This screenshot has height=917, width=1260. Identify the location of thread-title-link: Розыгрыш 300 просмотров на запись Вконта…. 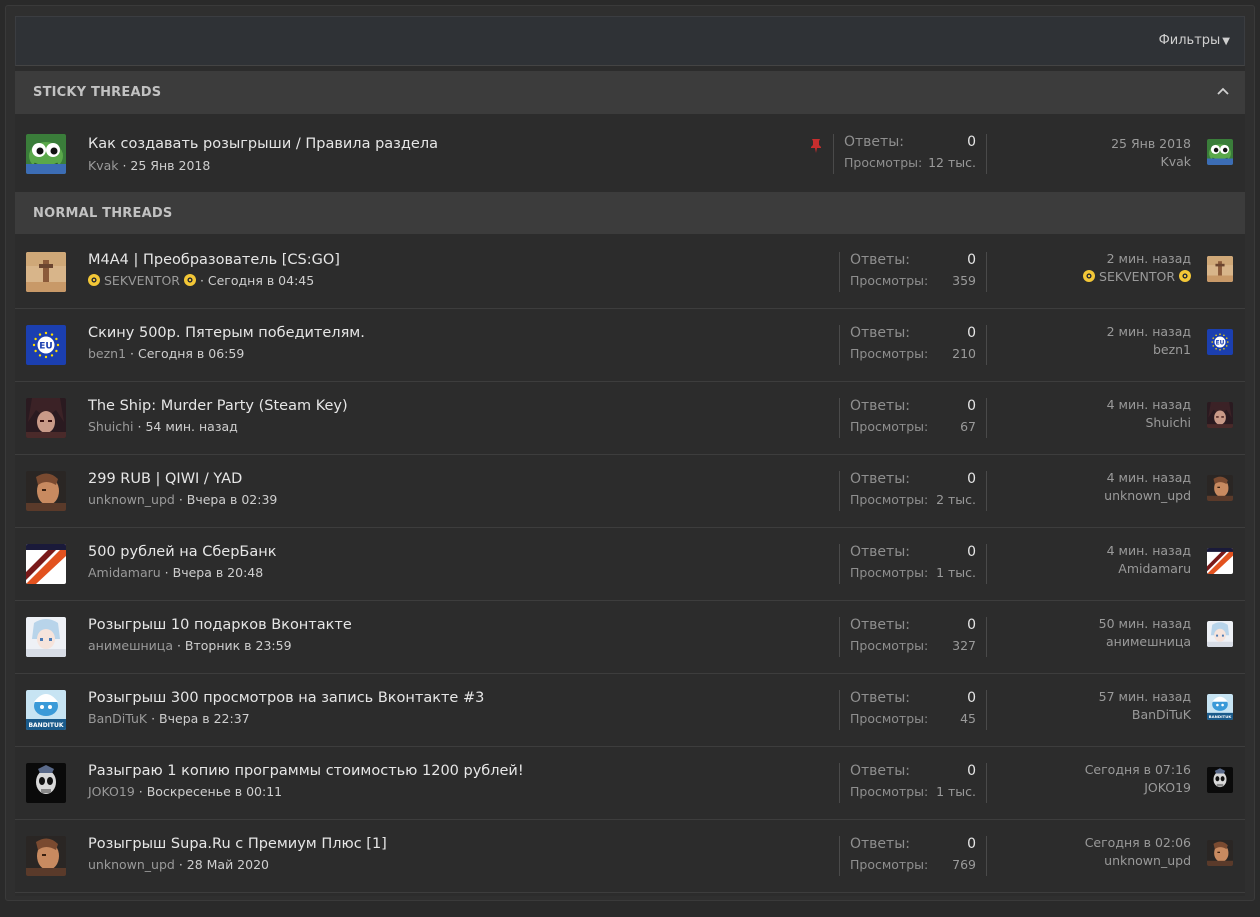
(286, 698).